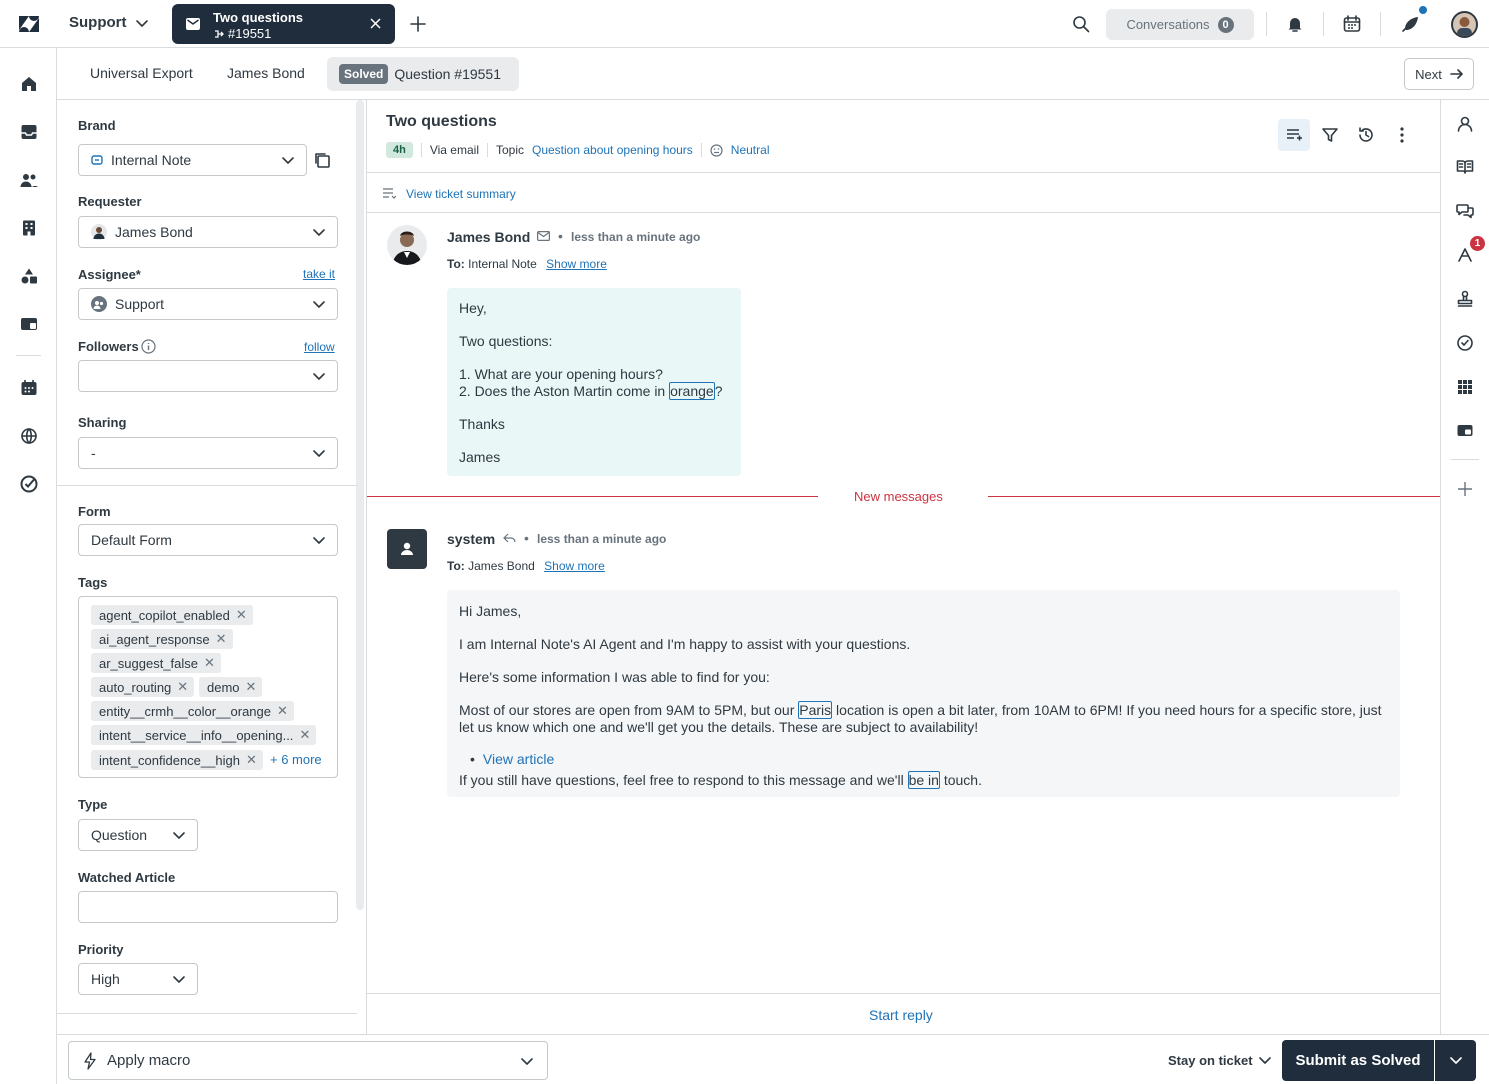 This screenshot has height=1084, width=1489. I want to click on scrollbar, so click(360, 505).